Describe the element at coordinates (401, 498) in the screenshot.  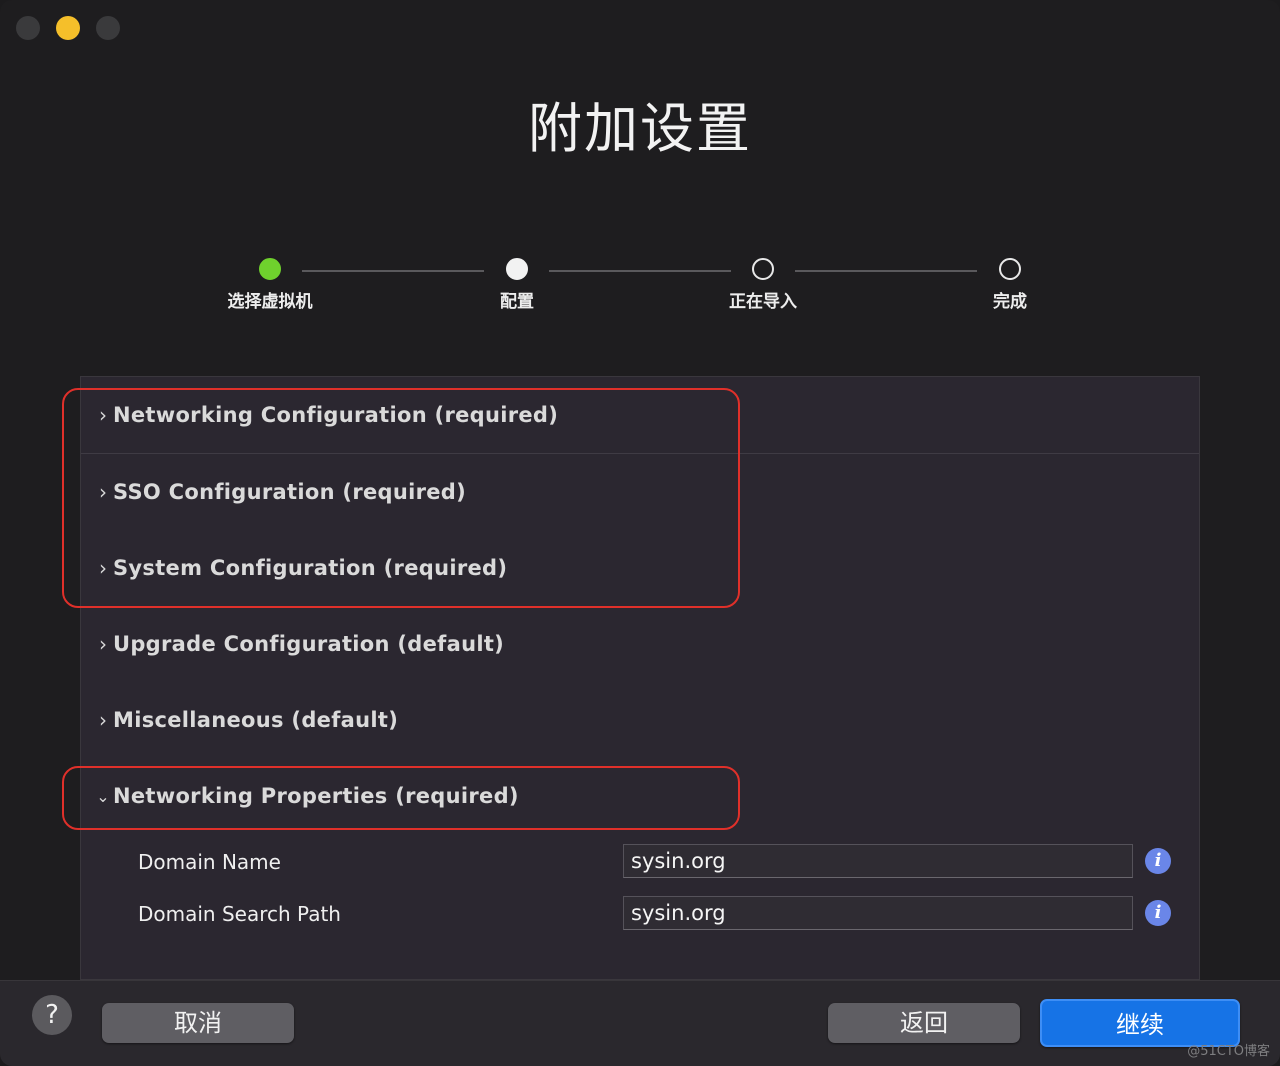
I see `highlight-box-required-sections` at that location.